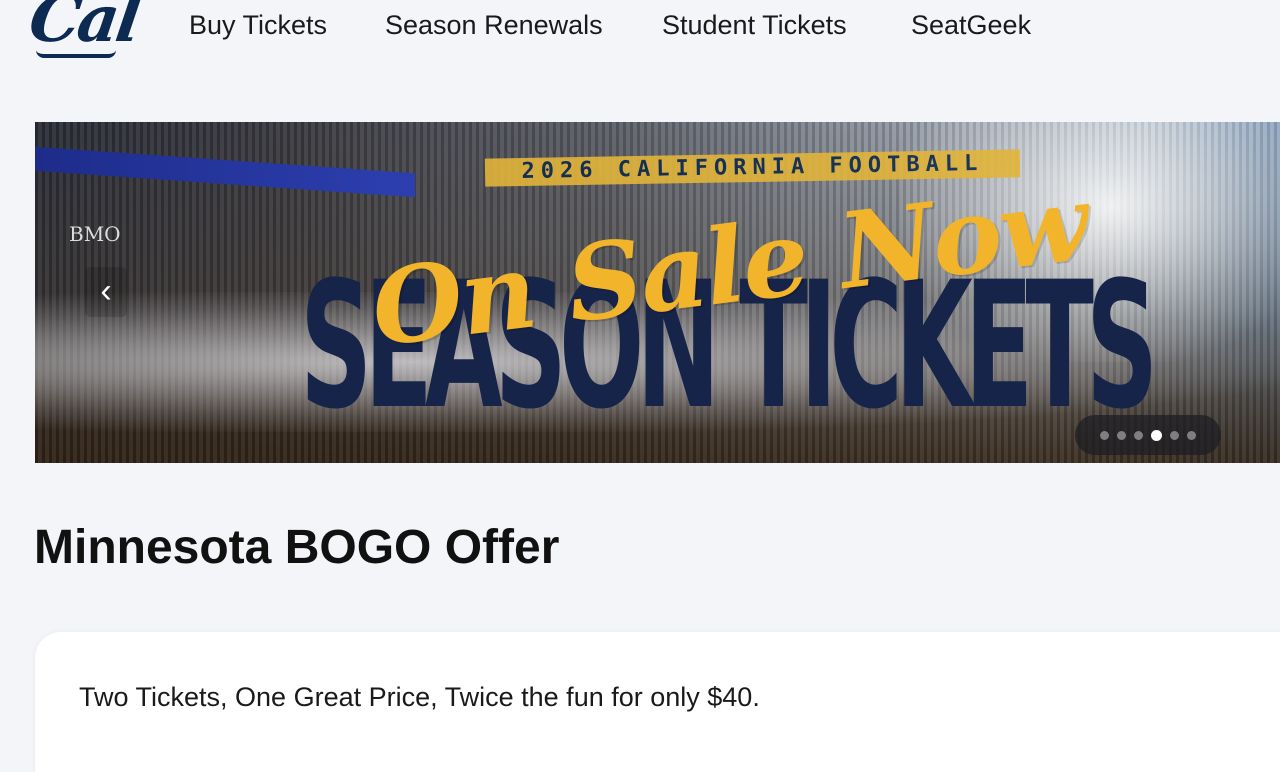  What do you see at coordinates (95, 234) in the screenshot?
I see `stadium-sign: BMO` at bounding box center [95, 234].